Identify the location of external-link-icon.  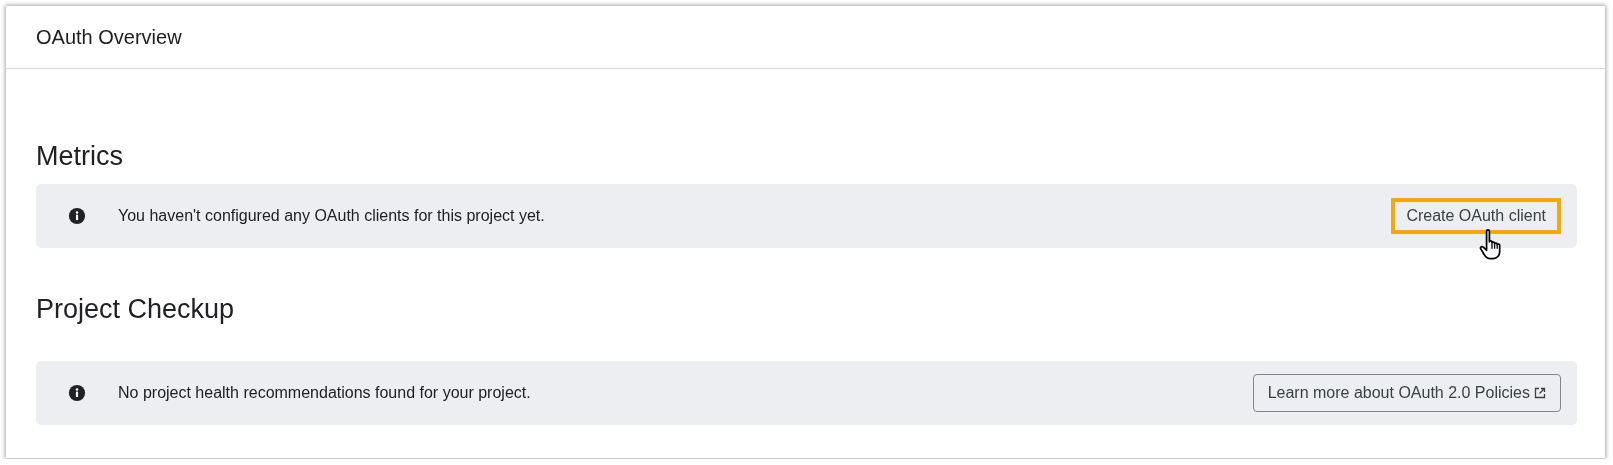
(1540, 393).